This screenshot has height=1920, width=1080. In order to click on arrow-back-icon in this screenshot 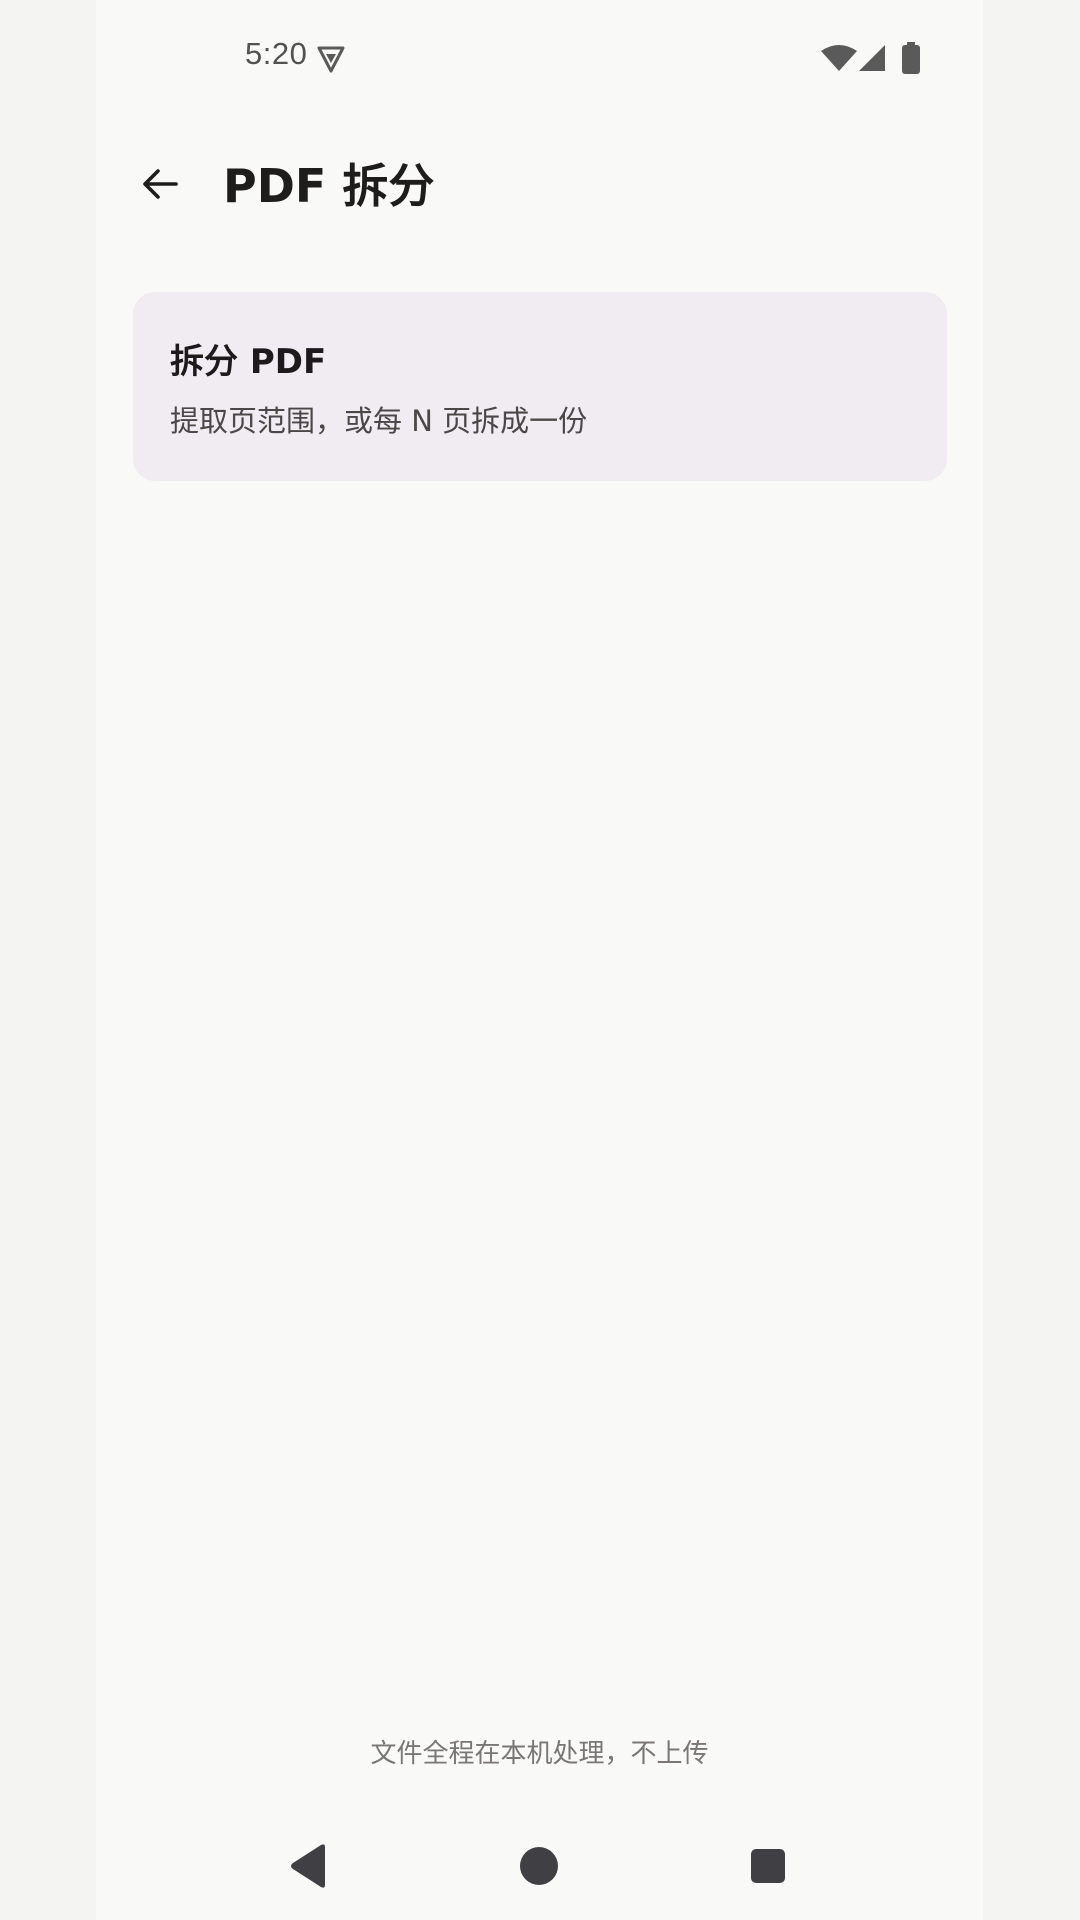, I will do `click(160, 184)`.